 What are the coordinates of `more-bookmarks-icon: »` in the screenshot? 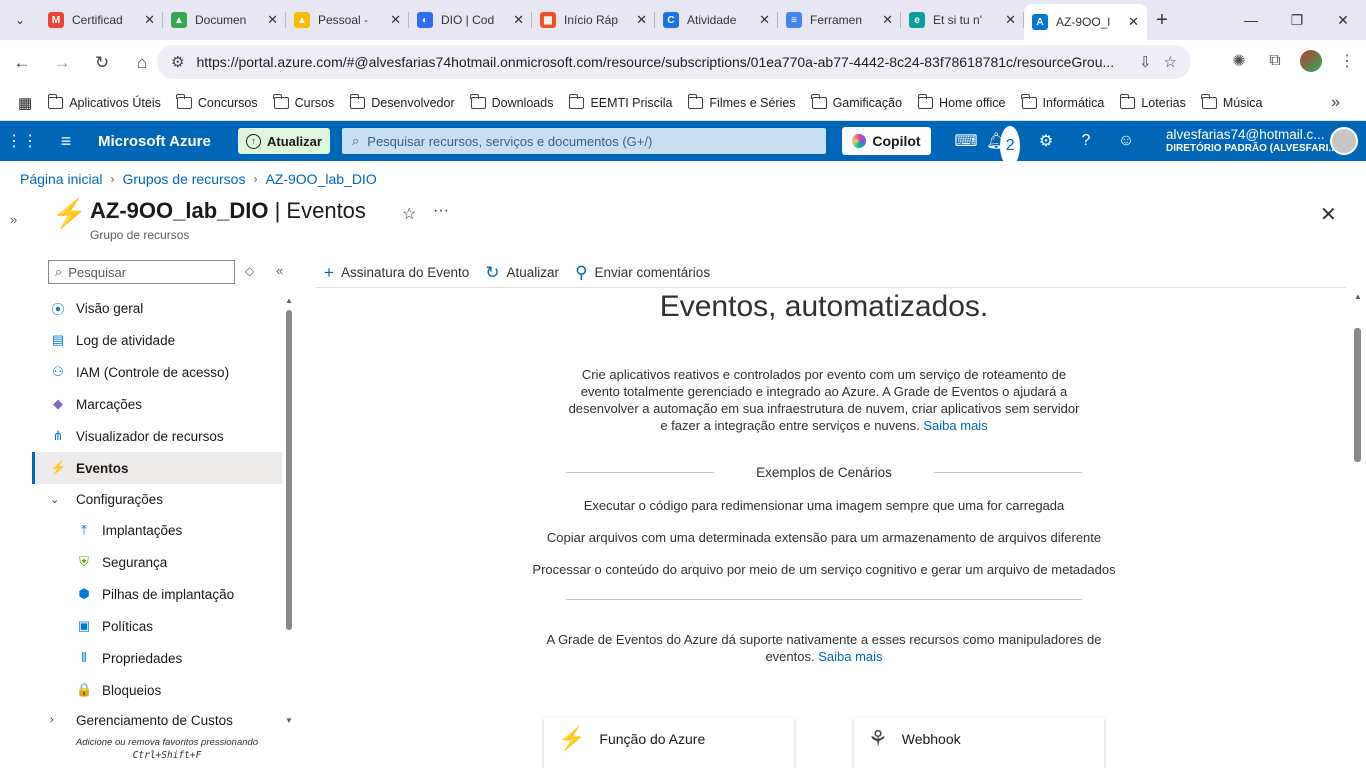 It's located at (1335, 103).